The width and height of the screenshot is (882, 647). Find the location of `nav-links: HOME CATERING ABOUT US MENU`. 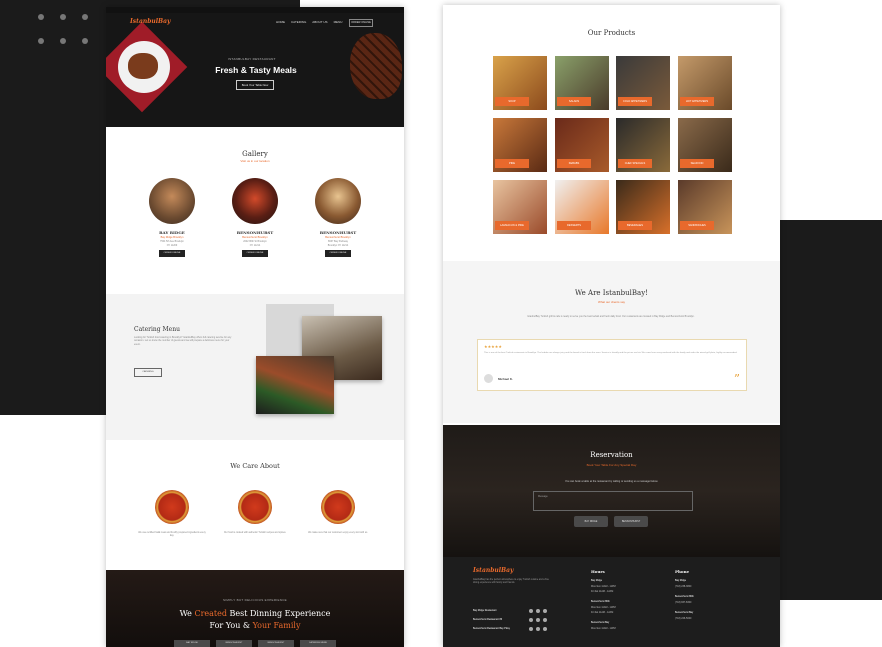

nav-links: HOME CATERING ABOUT US MENU is located at coordinates (309, 22).